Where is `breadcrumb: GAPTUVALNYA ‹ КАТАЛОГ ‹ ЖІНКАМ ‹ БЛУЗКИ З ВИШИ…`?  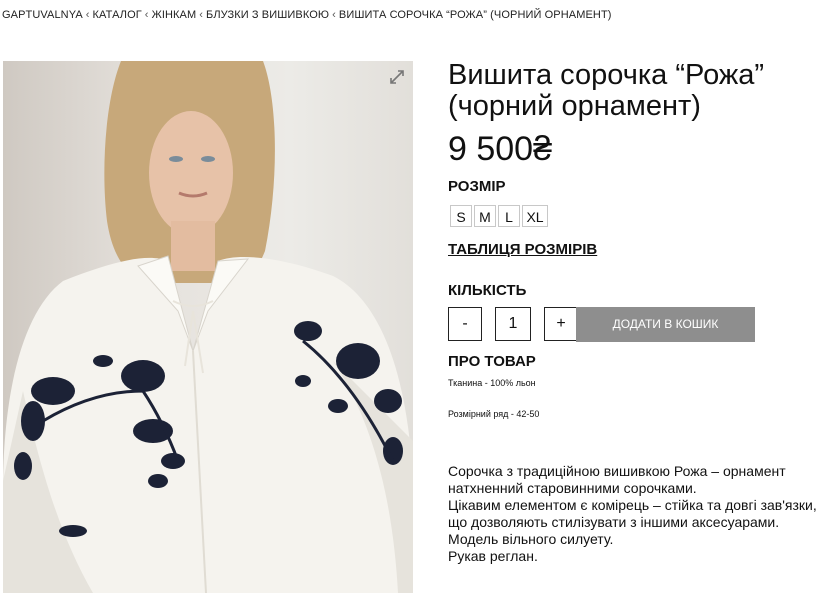 breadcrumb: GAPTUVALNYA ‹ КАТАЛОГ ‹ ЖІНКАМ ‹ БЛУЗКИ З ВИШИ… is located at coordinates (307, 15).